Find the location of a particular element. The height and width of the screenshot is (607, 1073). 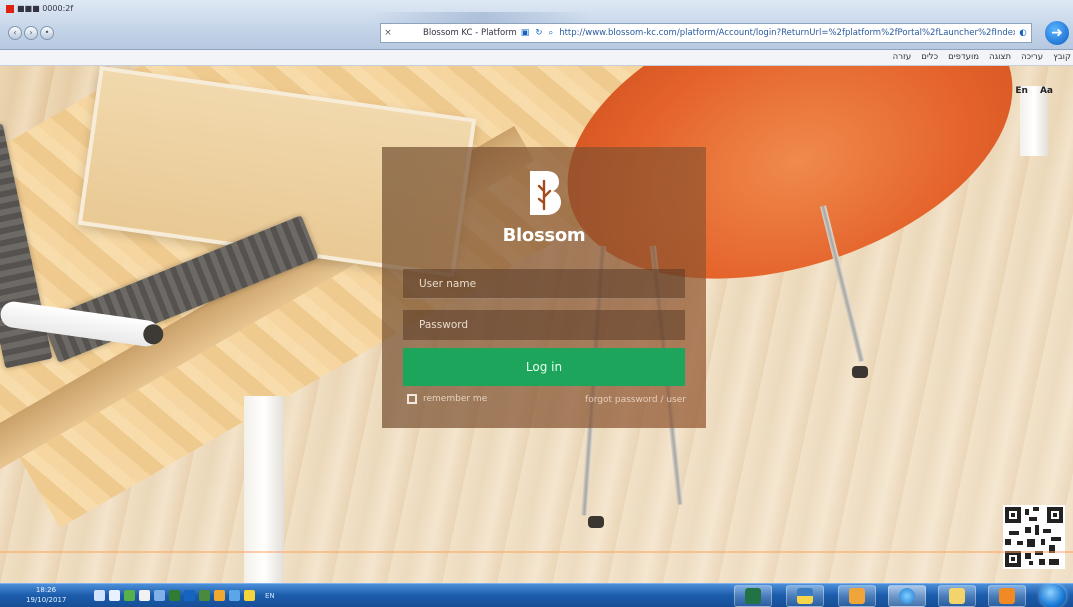

remember-me-label: remember me is located at coordinates (455, 399).